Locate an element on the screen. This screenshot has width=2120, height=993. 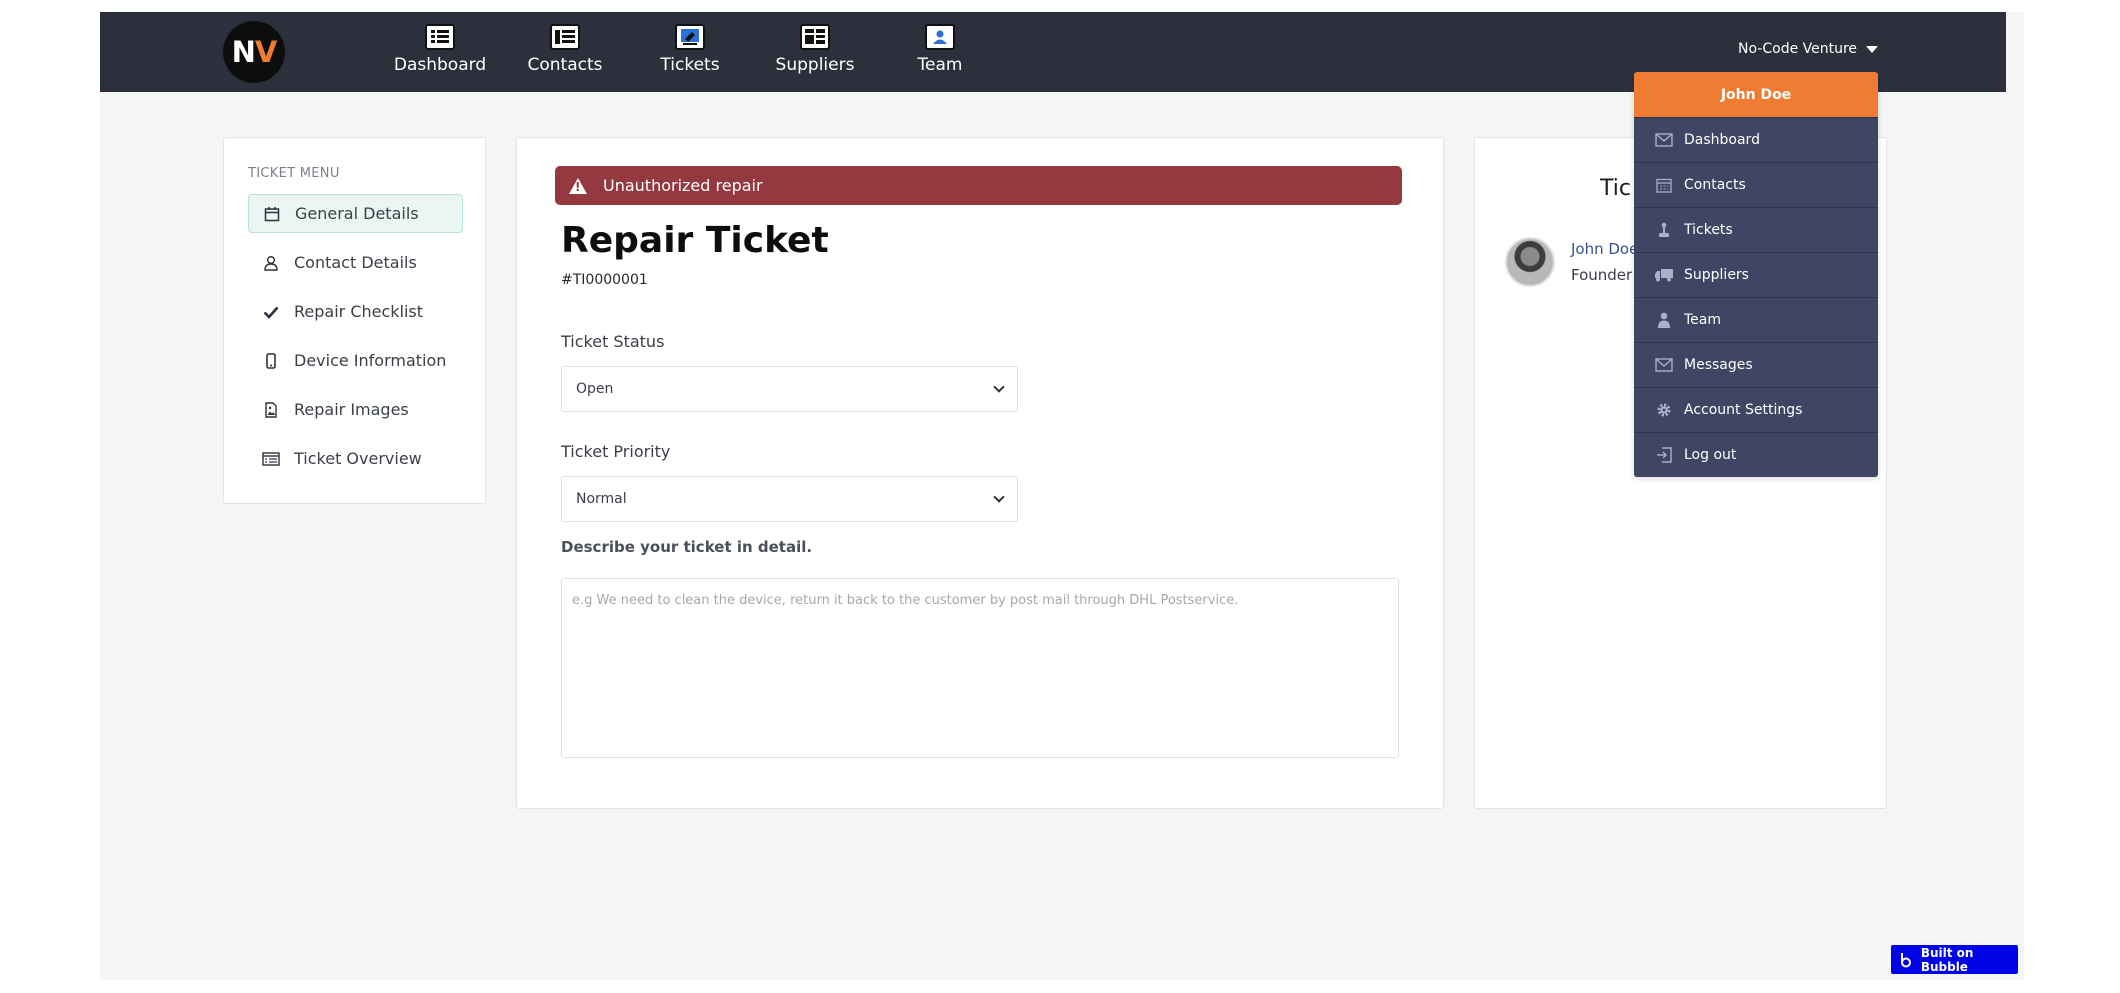
caret-down-icon is located at coordinates (1872, 49).